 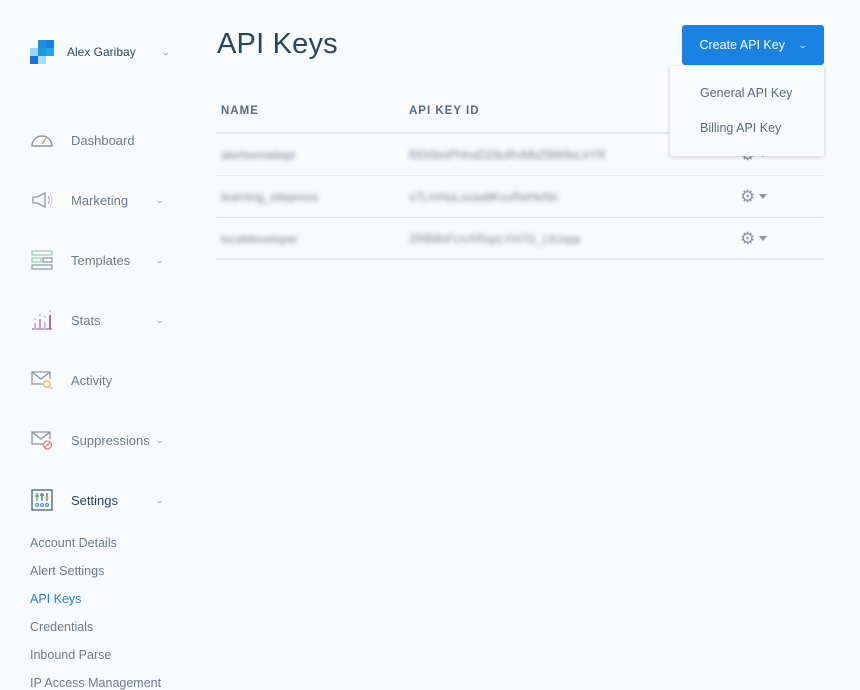 What do you see at coordinates (42, 500) in the screenshot?
I see `settings-sliders-icon` at bounding box center [42, 500].